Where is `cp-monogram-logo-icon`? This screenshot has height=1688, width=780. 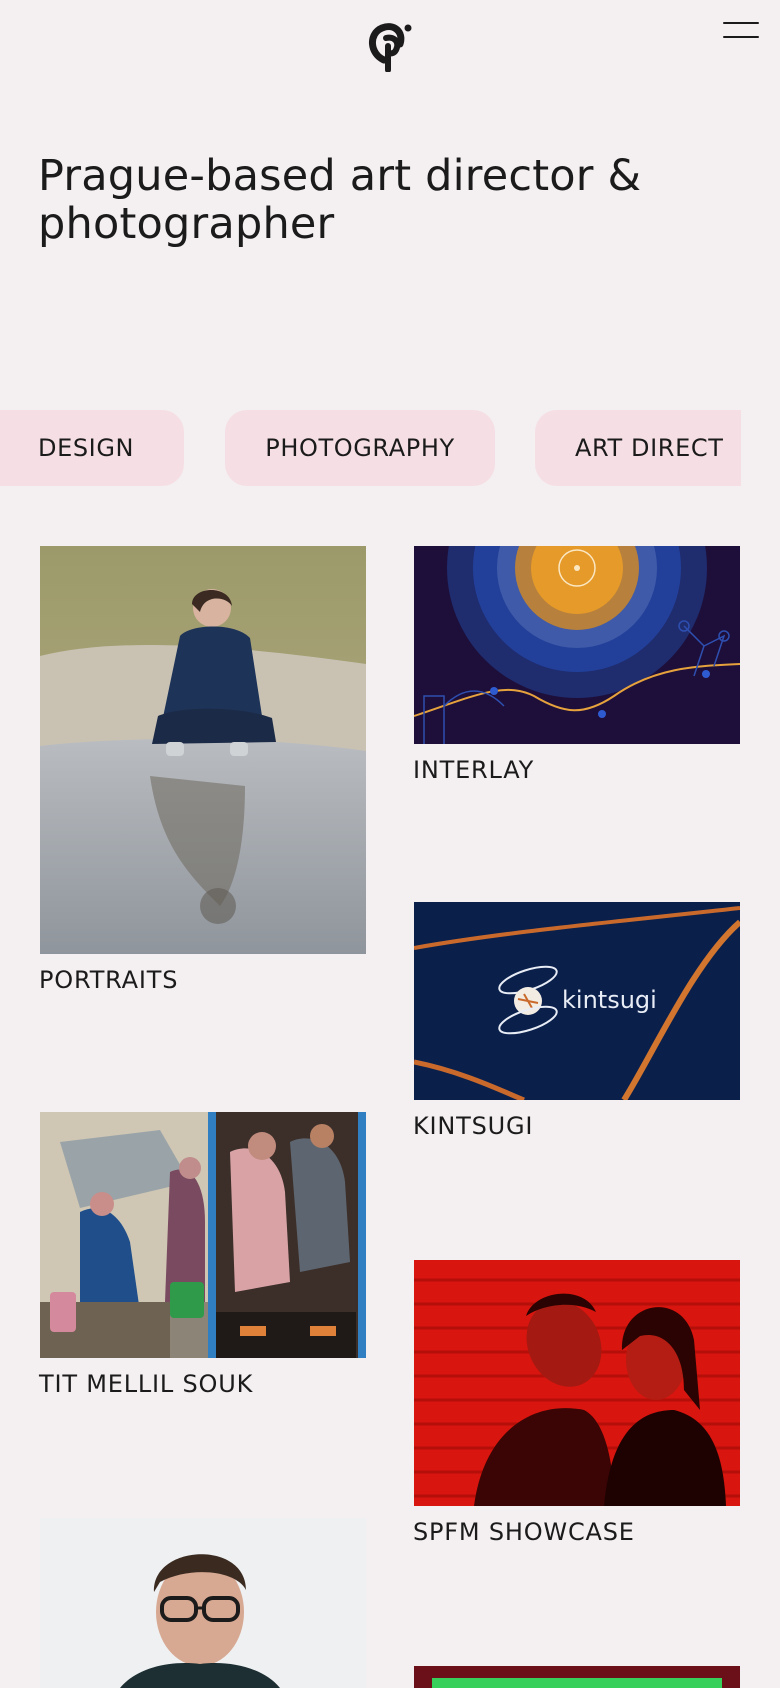
cp-monogram-logo-icon is located at coordinates (390, 47).